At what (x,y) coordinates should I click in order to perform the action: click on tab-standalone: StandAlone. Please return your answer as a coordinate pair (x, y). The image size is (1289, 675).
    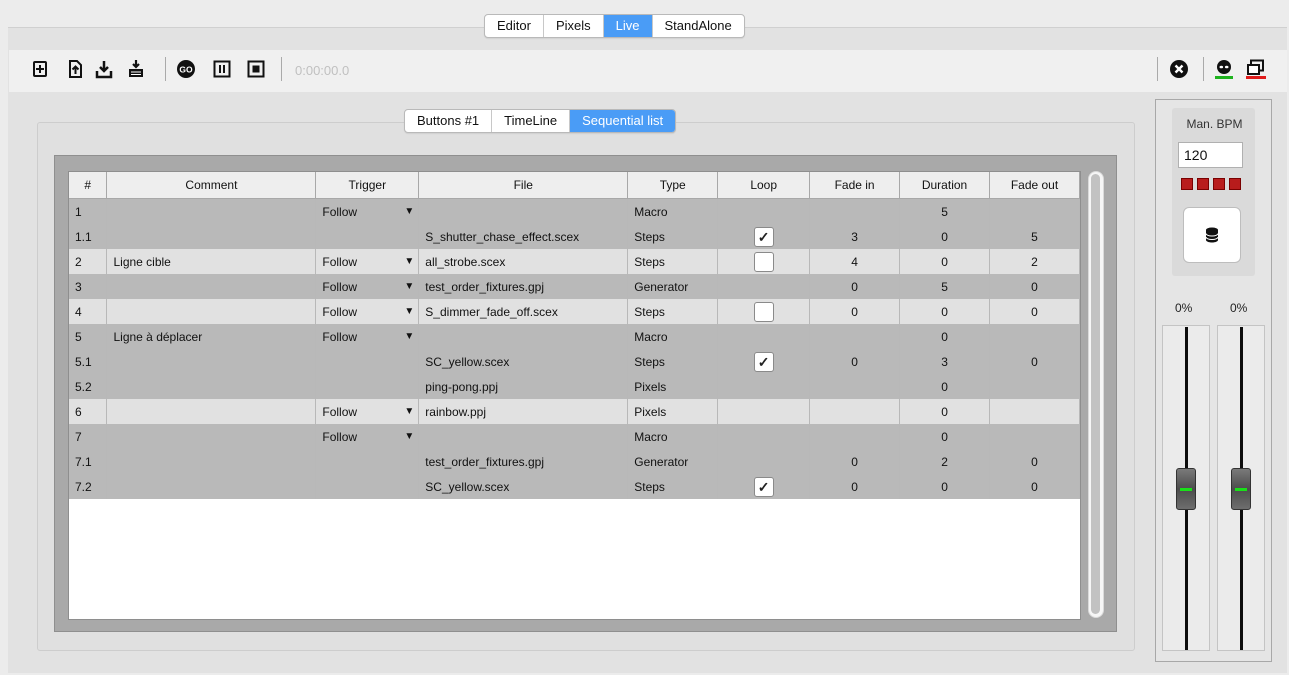
    Looking at the image, I should click on (698, 26).